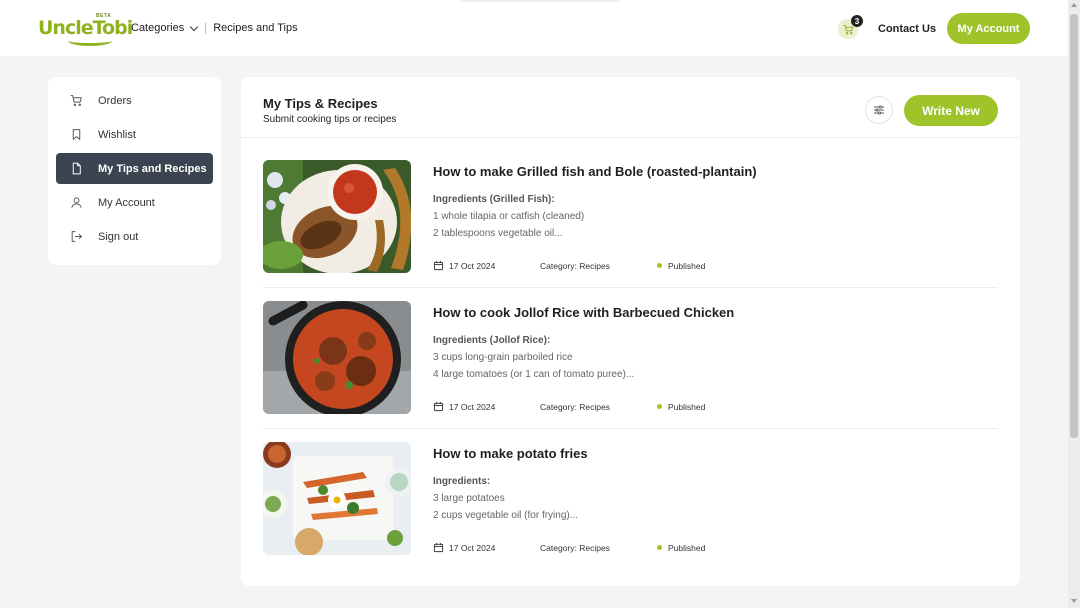 The height and width of the screenshot is (608, 1080). What do you see at coordinates (1074, 5) in the screenshot?
I see `scroll-up-arrow-icon` at bounding box center [1074, 5].